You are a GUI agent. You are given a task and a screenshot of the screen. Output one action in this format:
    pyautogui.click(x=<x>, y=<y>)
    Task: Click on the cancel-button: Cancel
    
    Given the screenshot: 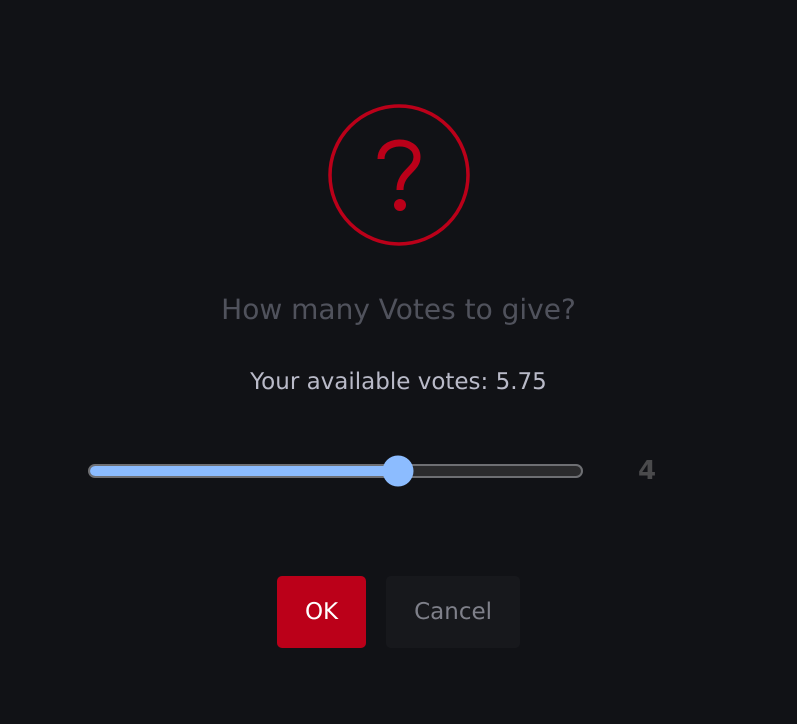 What is the action you would take?
    pyautogui.click(x=453, y=612)
    